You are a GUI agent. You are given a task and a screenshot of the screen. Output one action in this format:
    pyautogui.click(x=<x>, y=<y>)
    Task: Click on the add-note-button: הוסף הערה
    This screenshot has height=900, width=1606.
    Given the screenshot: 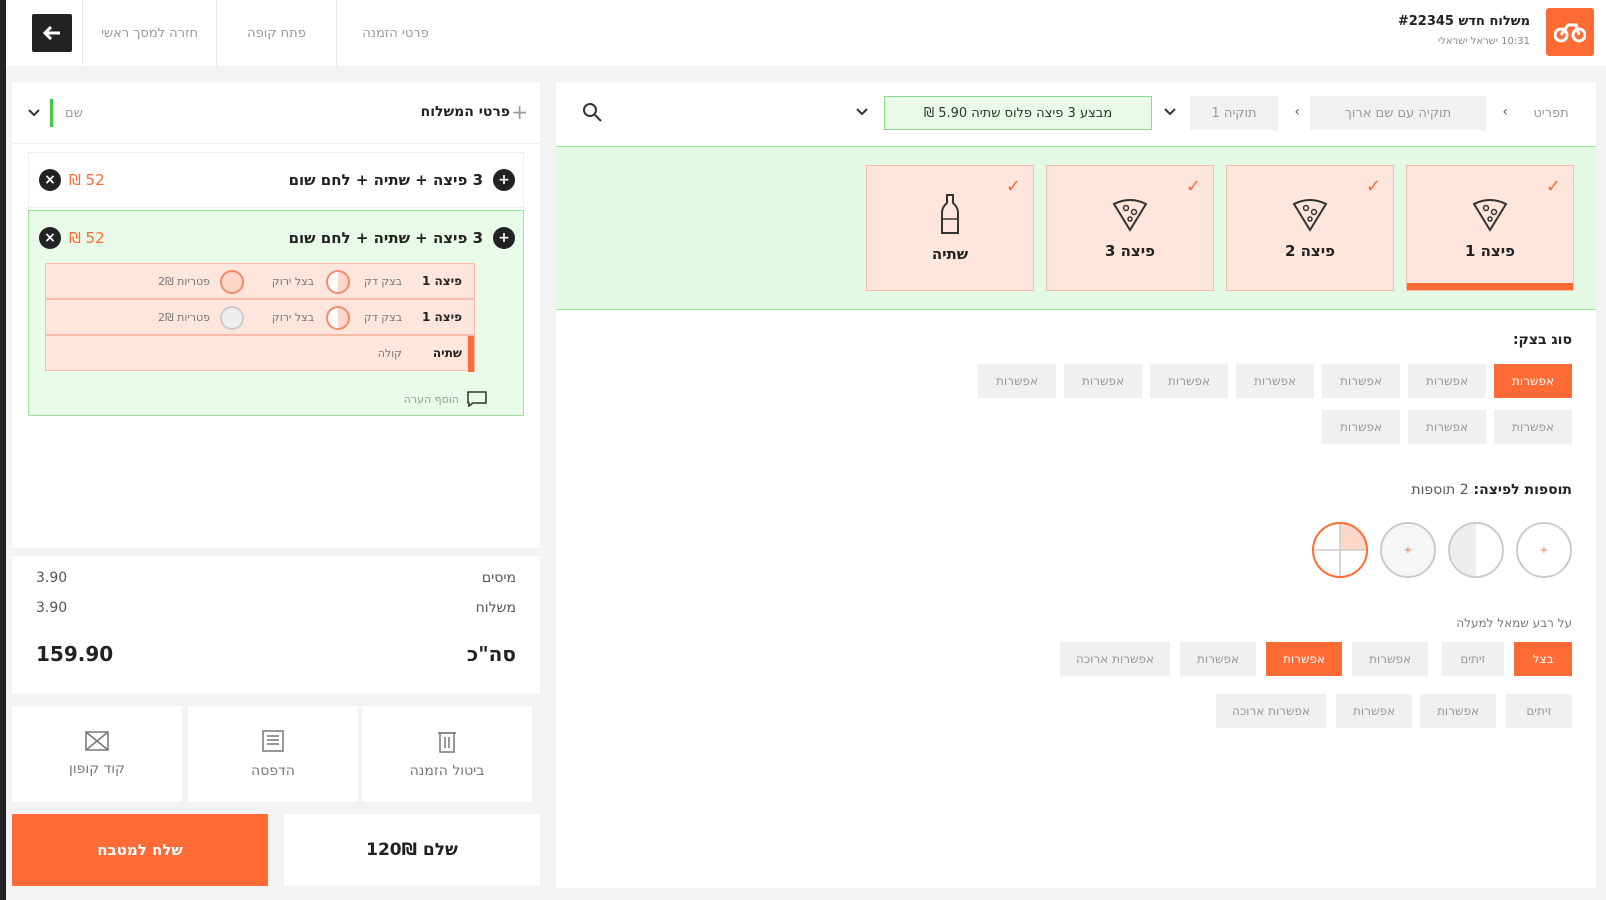 What is the action you would take?
    pyautogui.click(x=445, y=399)
    